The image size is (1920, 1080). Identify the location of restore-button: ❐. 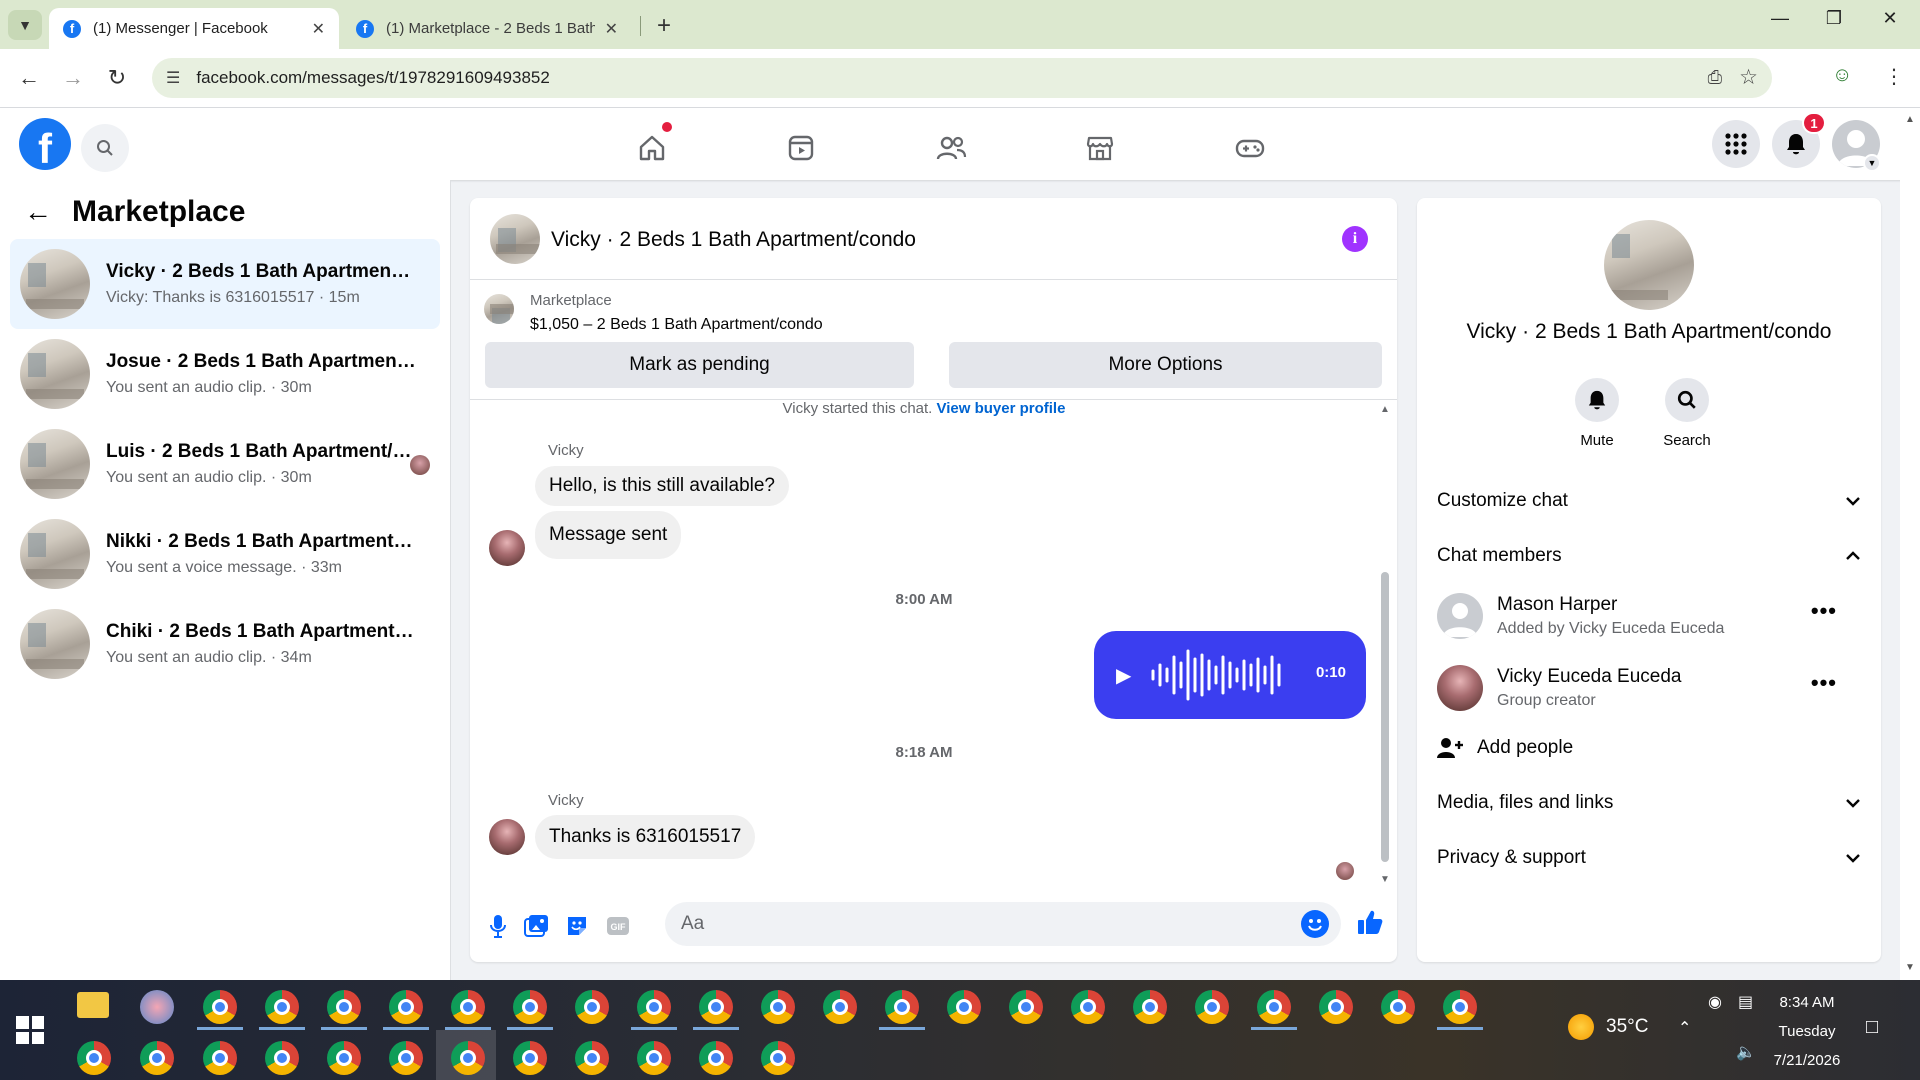
(1834, 18).